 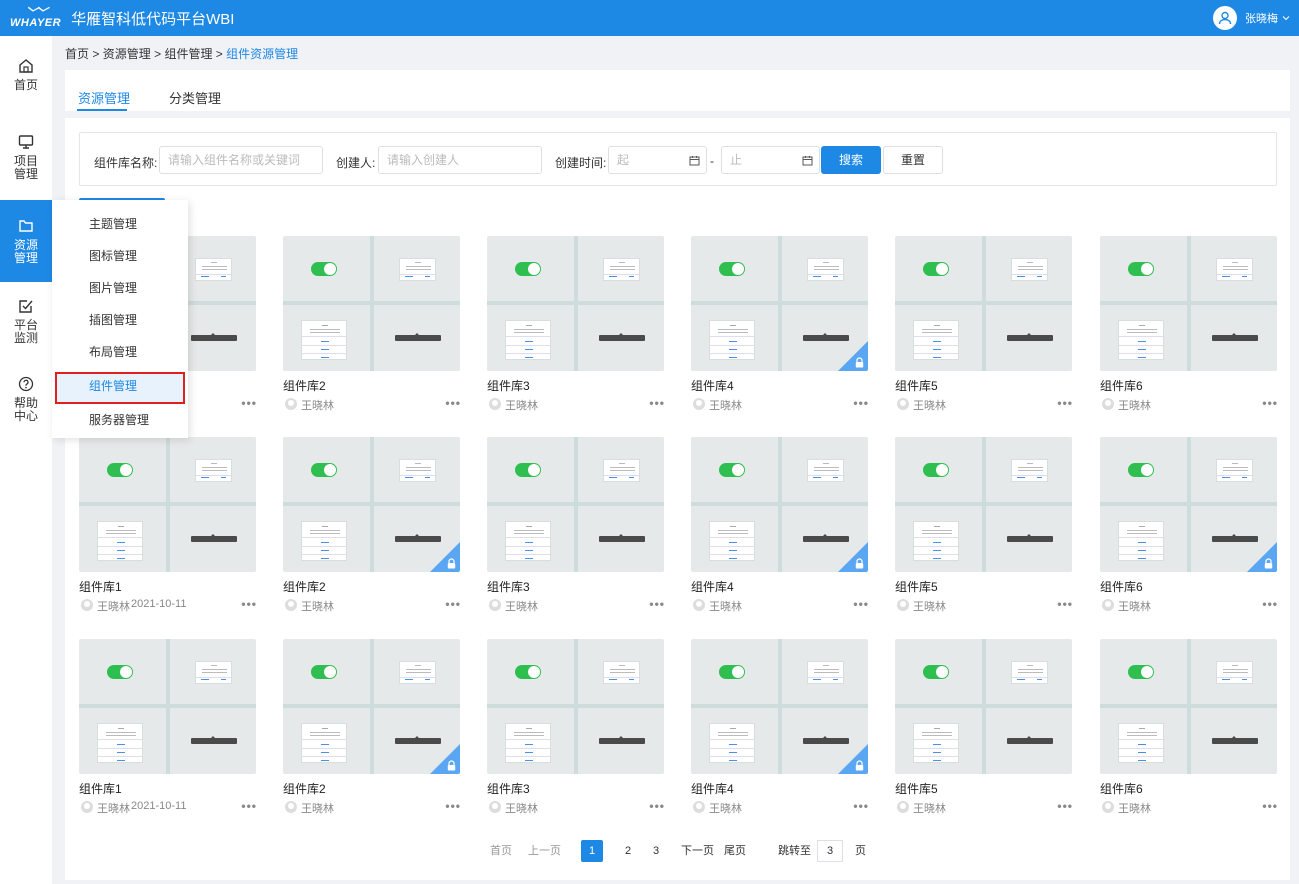 What do you see at coordinates (213, 672) in the screenshot?
I see `dialog-preview` at bounding box center [213, 672].